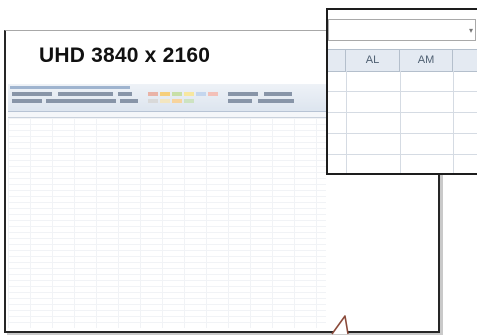  I want to click on callout-pointer-icon, so click(340, 325).